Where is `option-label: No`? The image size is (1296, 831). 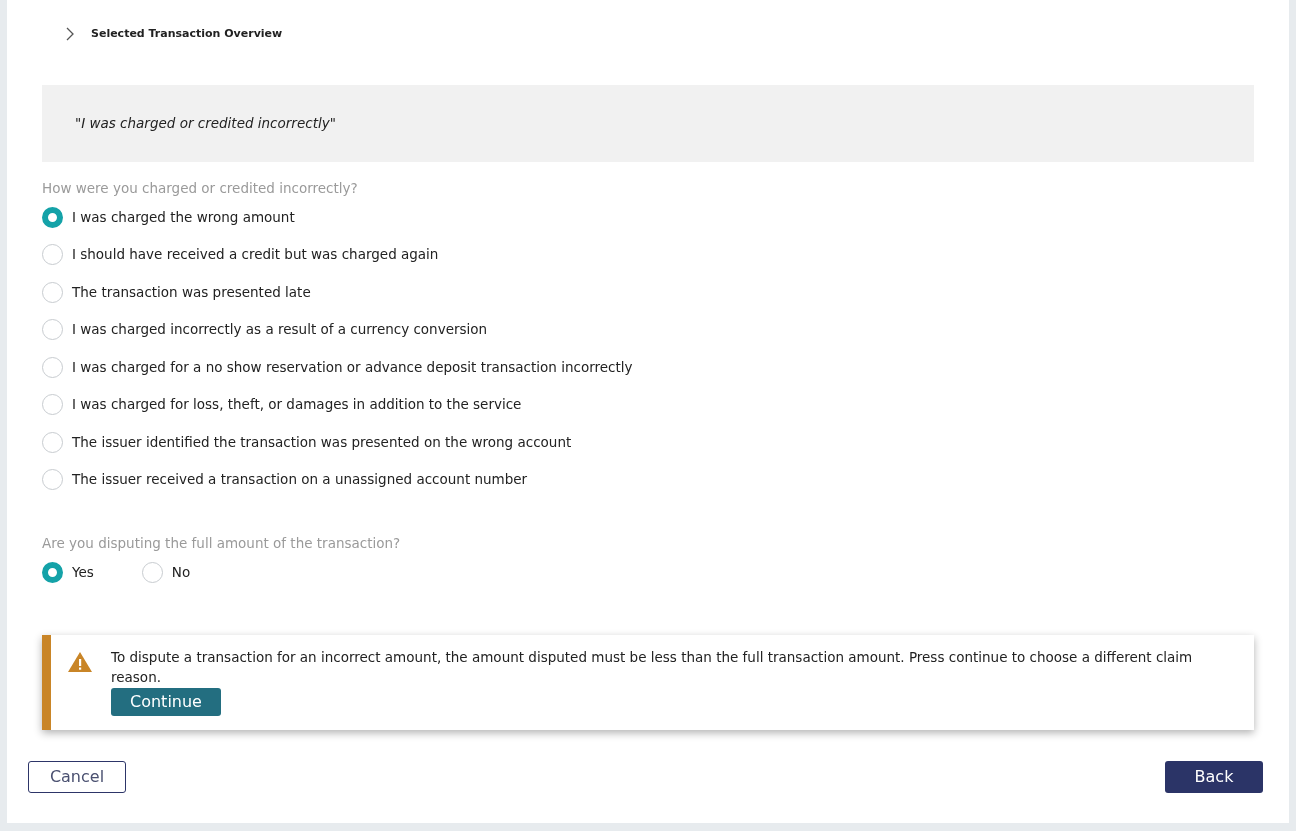 option-label: No is located at coordinates (181, 573).